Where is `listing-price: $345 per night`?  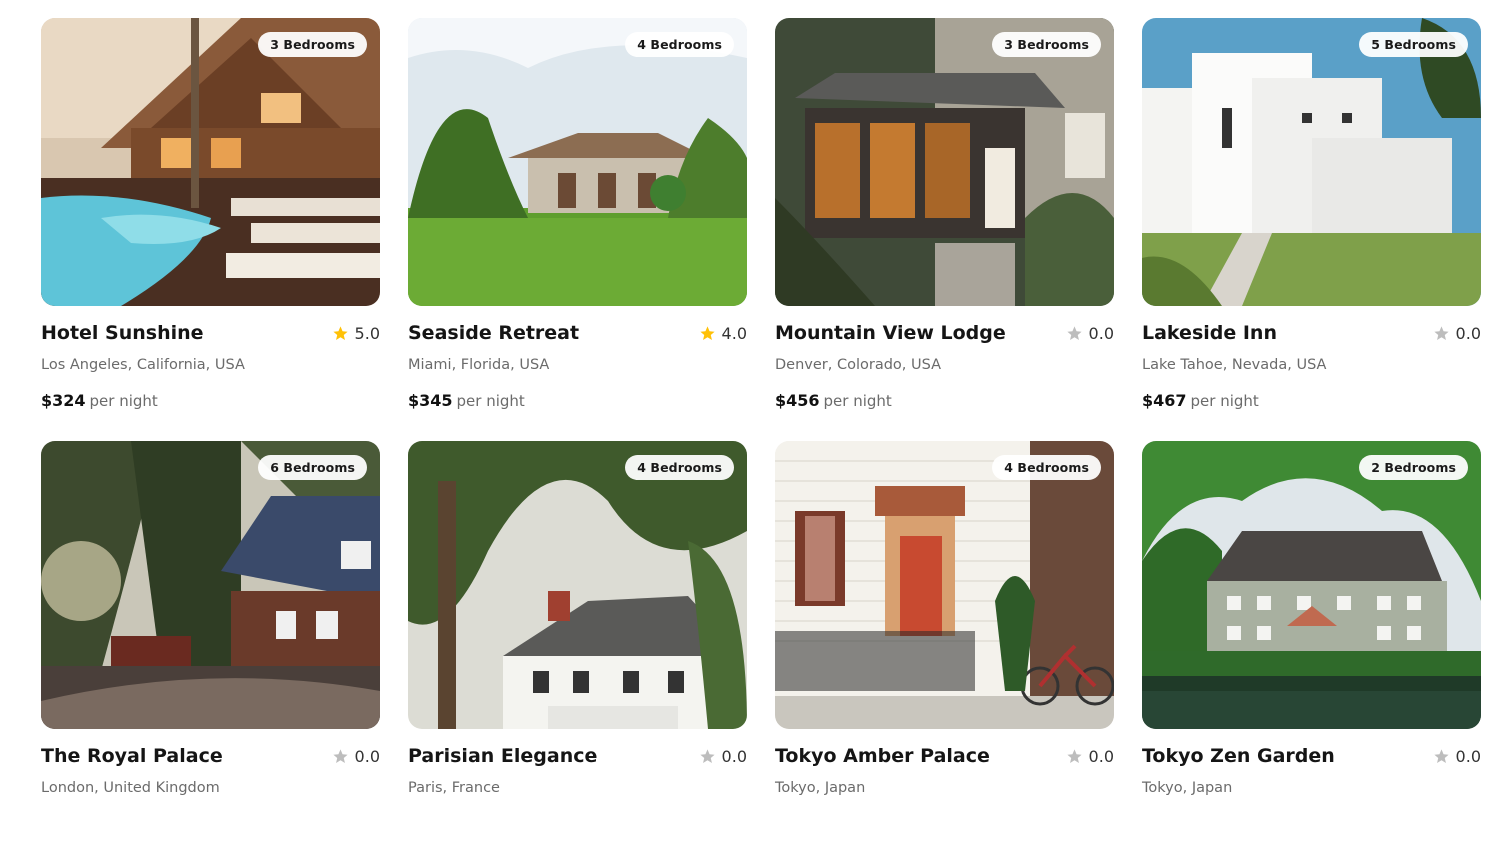
listing-price: $345 per night is located at coordinates (466, 400).